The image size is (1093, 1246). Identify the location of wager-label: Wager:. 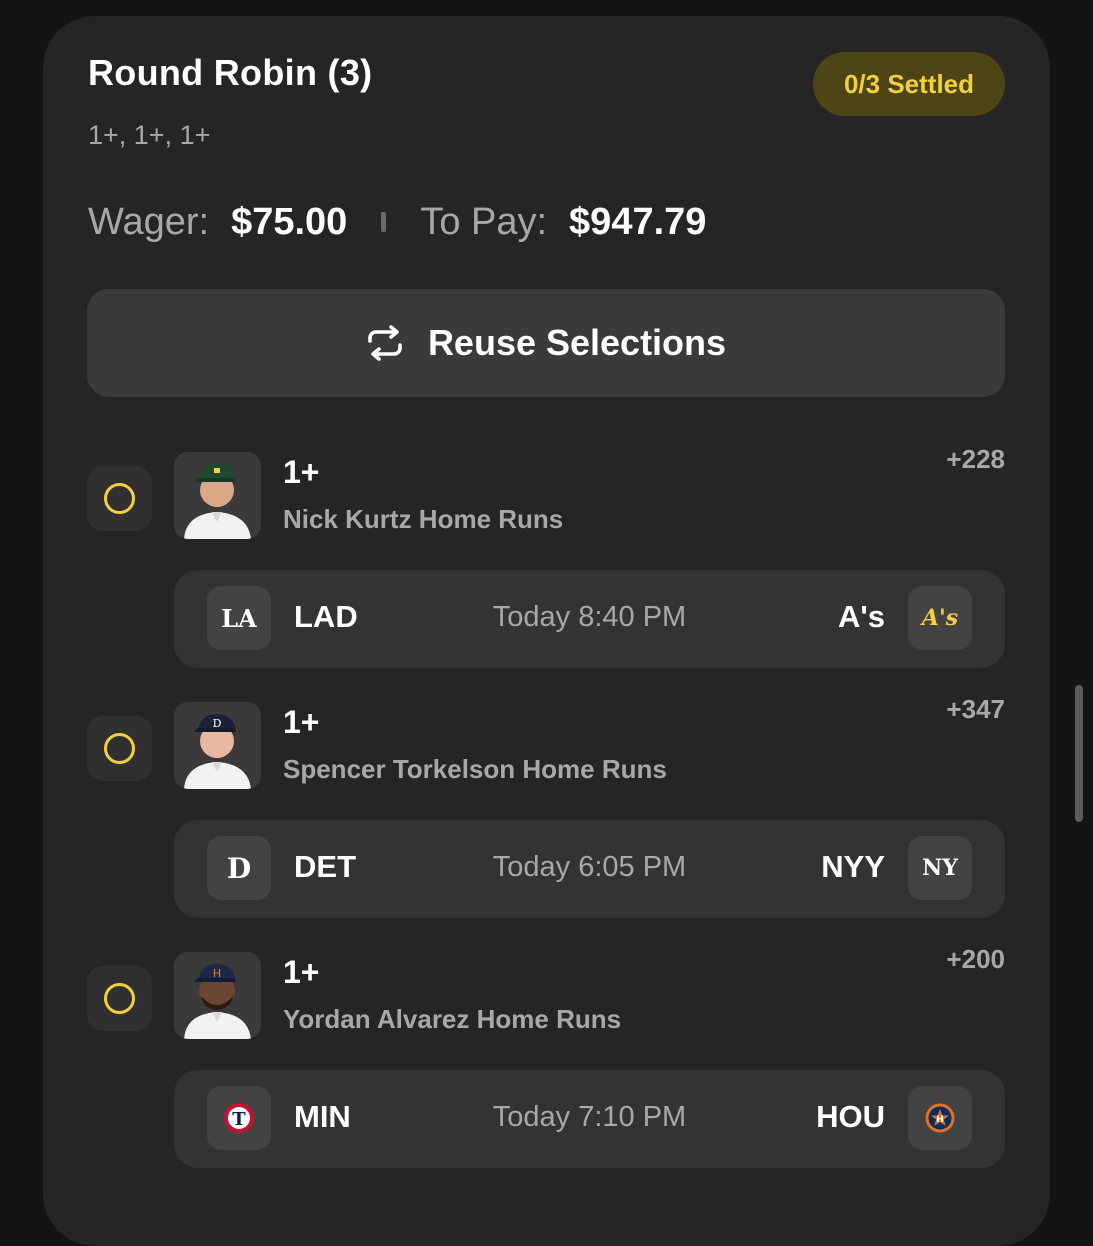
(149, 221).